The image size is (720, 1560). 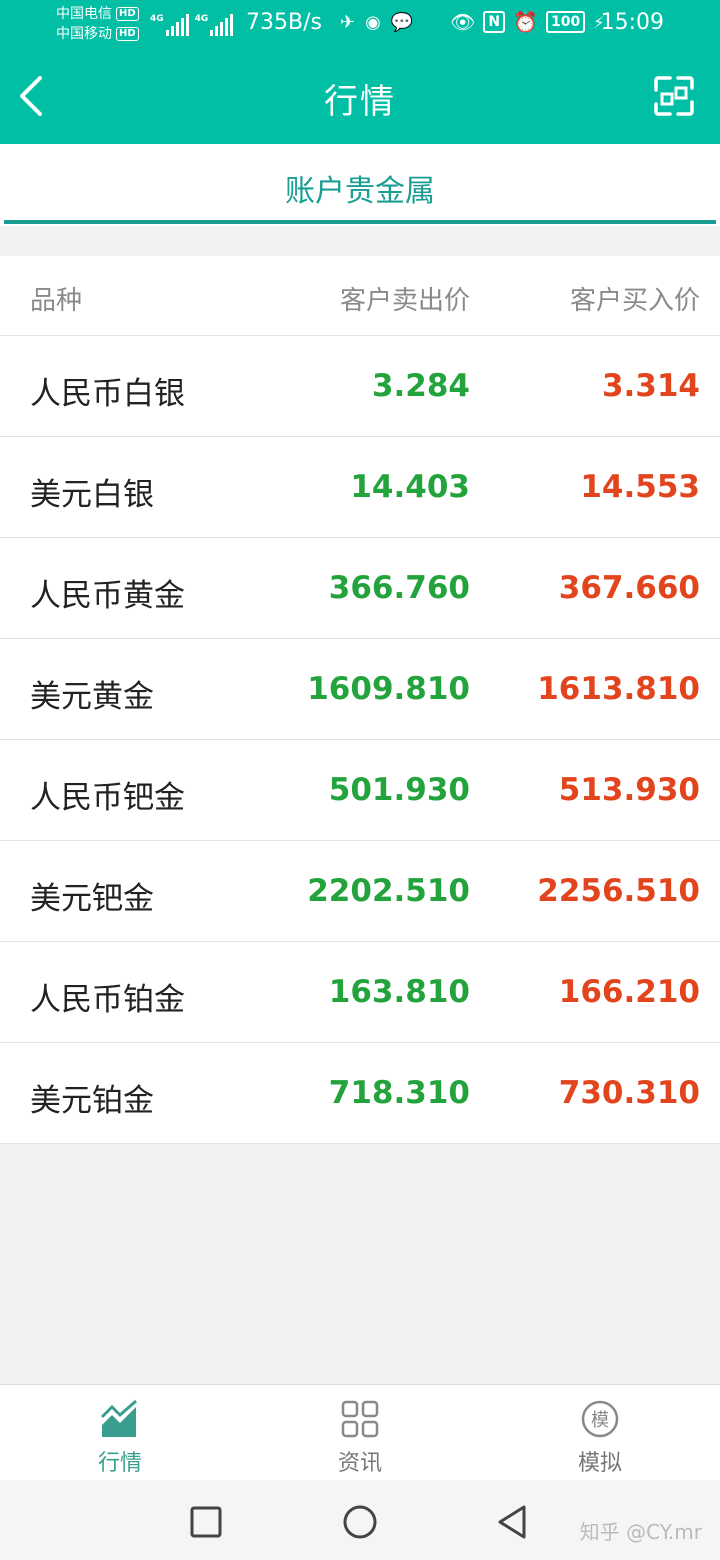 What do you see at coordinates (360, 386) in the screenshot?
I see `table-row: 人民币白银 3.284 3.314` at bounding box center [360, 386].